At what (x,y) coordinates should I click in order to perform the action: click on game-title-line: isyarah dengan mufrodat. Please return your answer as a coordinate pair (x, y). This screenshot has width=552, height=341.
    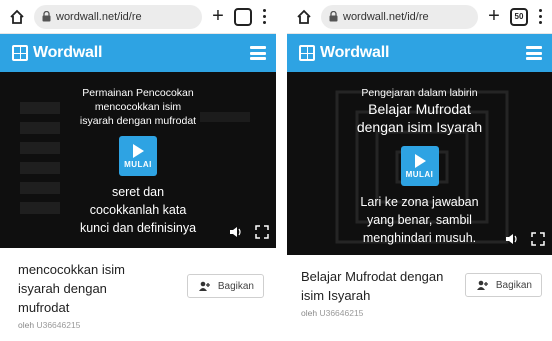
    Looking at the image, I should click on (138, 121).